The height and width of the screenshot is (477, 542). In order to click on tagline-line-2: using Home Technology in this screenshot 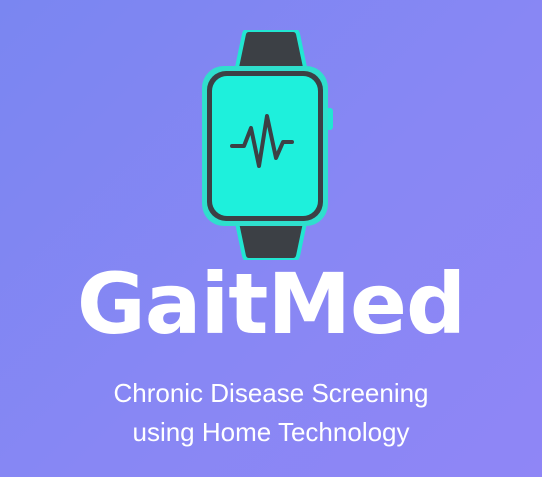, I will do `click(271, 432)`.